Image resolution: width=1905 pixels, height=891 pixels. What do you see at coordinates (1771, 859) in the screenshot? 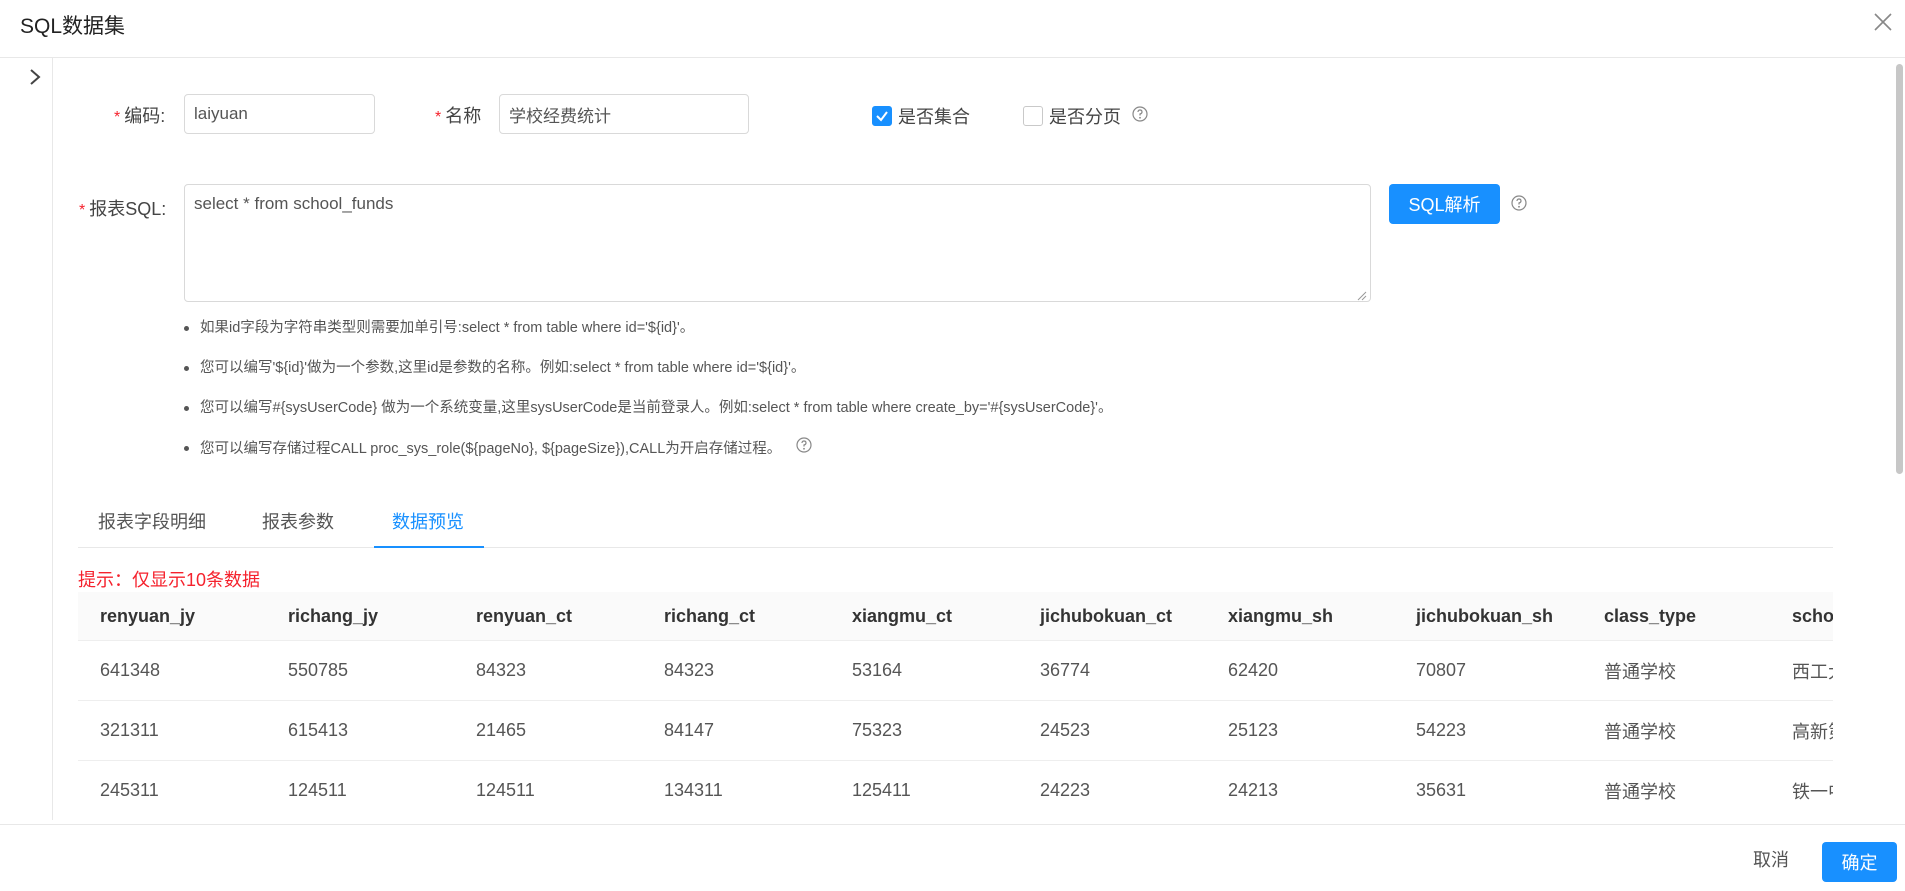
I see `cancel-button: 取消` at bounding box center [1771, 859].